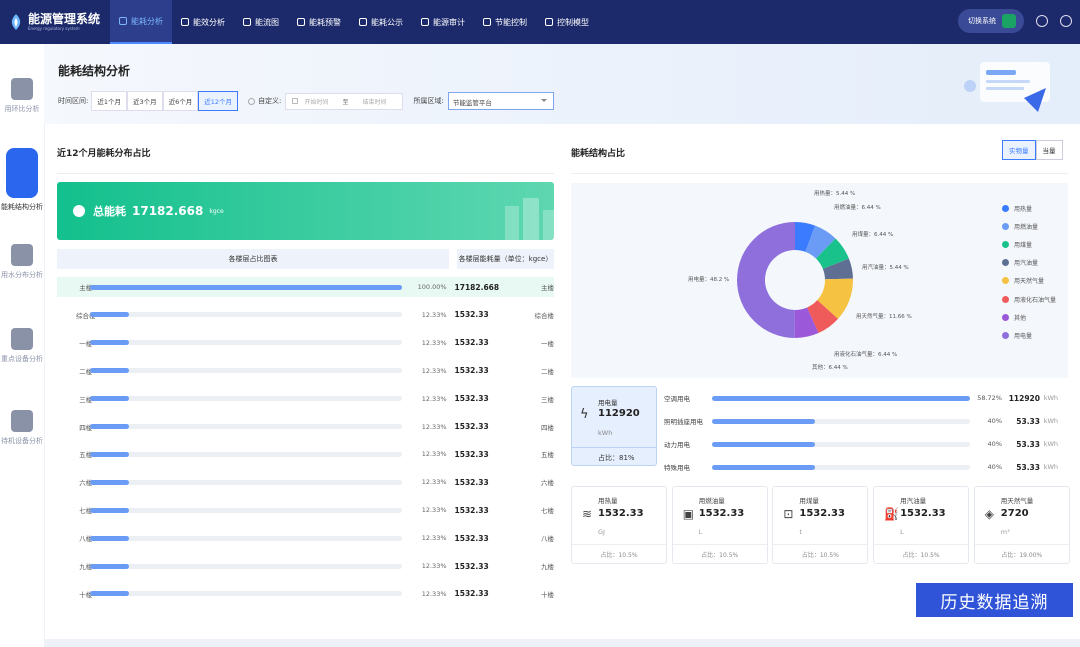 This screenshot has height=647, width=1080. What do you see at coordinates (305, 343) in the screenshot?
I see `table-row: 一楼 12.33% 1532.33 一楼` at bounding box center [305, 343].